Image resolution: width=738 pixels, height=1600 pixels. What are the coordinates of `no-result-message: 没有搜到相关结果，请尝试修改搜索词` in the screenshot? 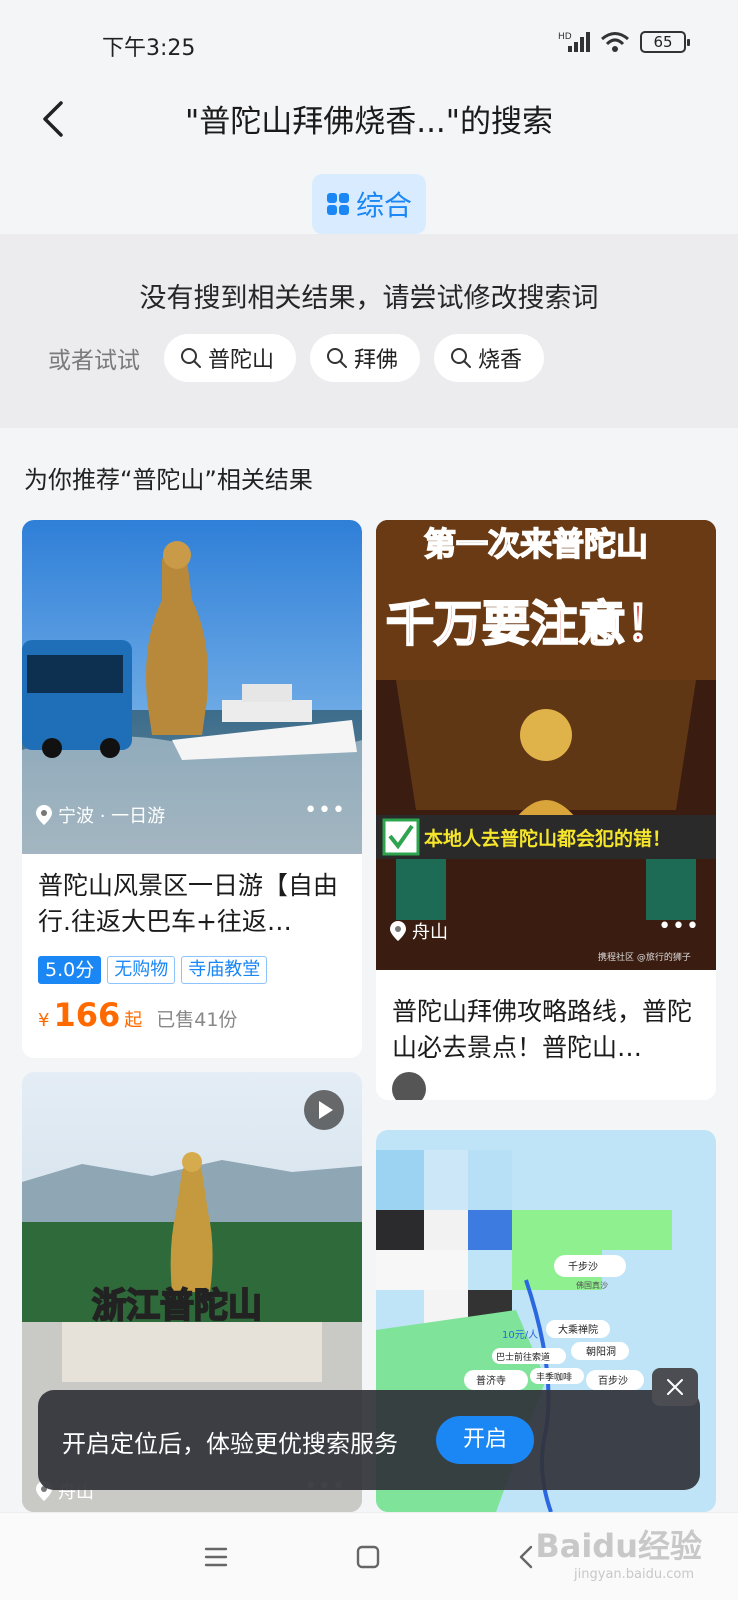 It's located at (369, 298).